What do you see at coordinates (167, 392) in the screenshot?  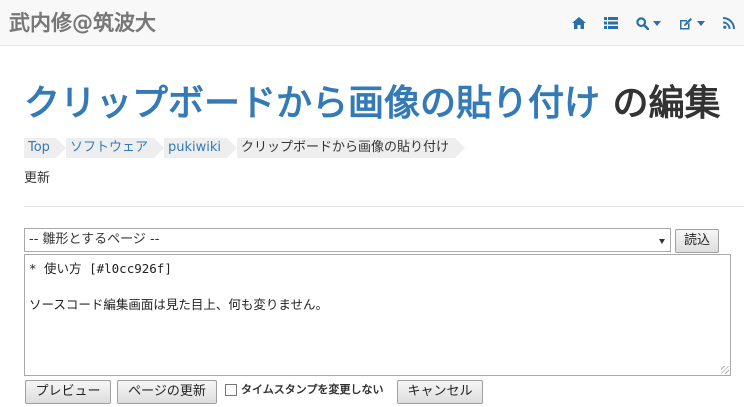 I see `update-page-button: ページの更新` at bounding box center [167, 392].